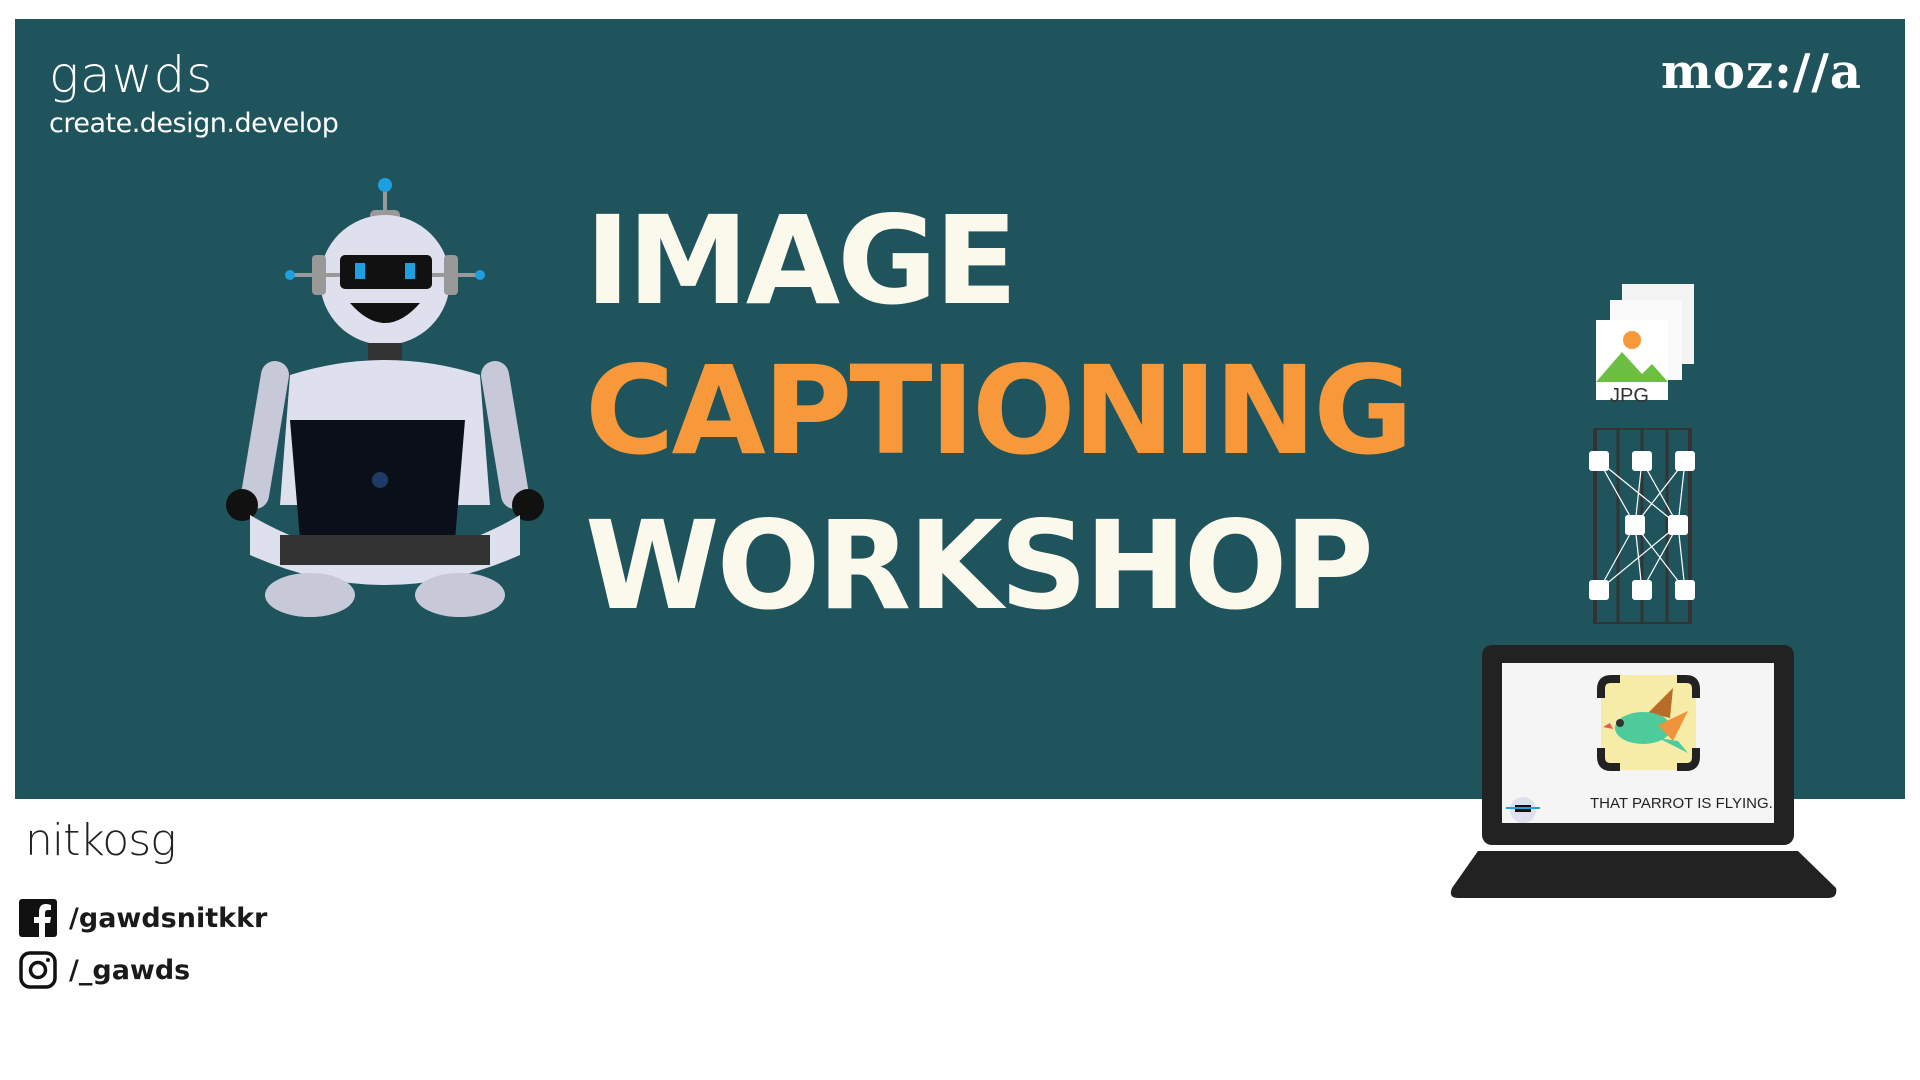  What do you see at coordinates (1643, 771) in the screenshot?
I see `laptop-illustration` at bounding box center [1643, 771].